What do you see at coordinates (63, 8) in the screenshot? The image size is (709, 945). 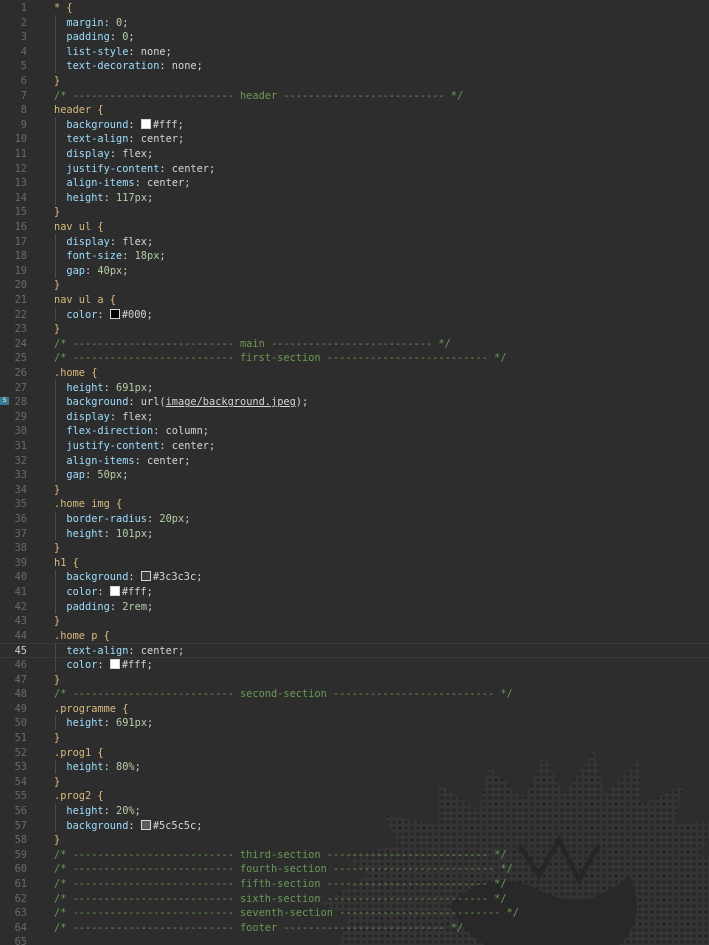 I see `code-text: * {` at bounding box center [63, 8].